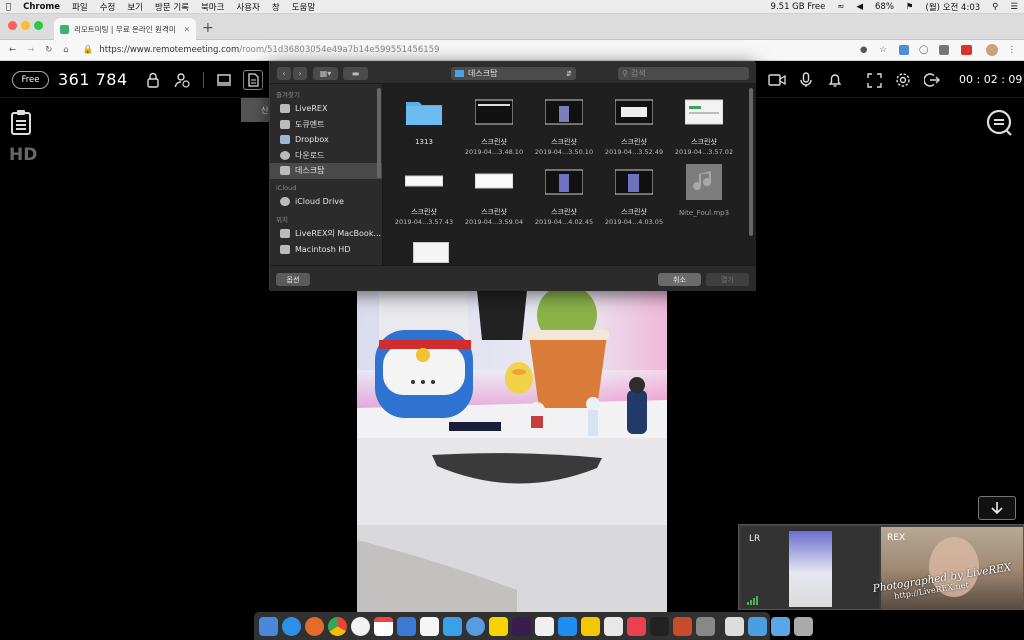  What do you see at coordinates (883, 50) in the screenshot?
I see `bookmark-star-icon: ☆` at bounding box center [883, 50].